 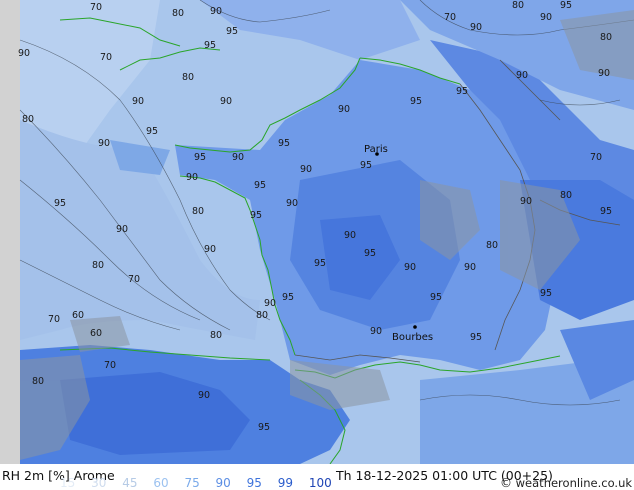 I want to click on legend-item: 95, so click(x=254, y=483).